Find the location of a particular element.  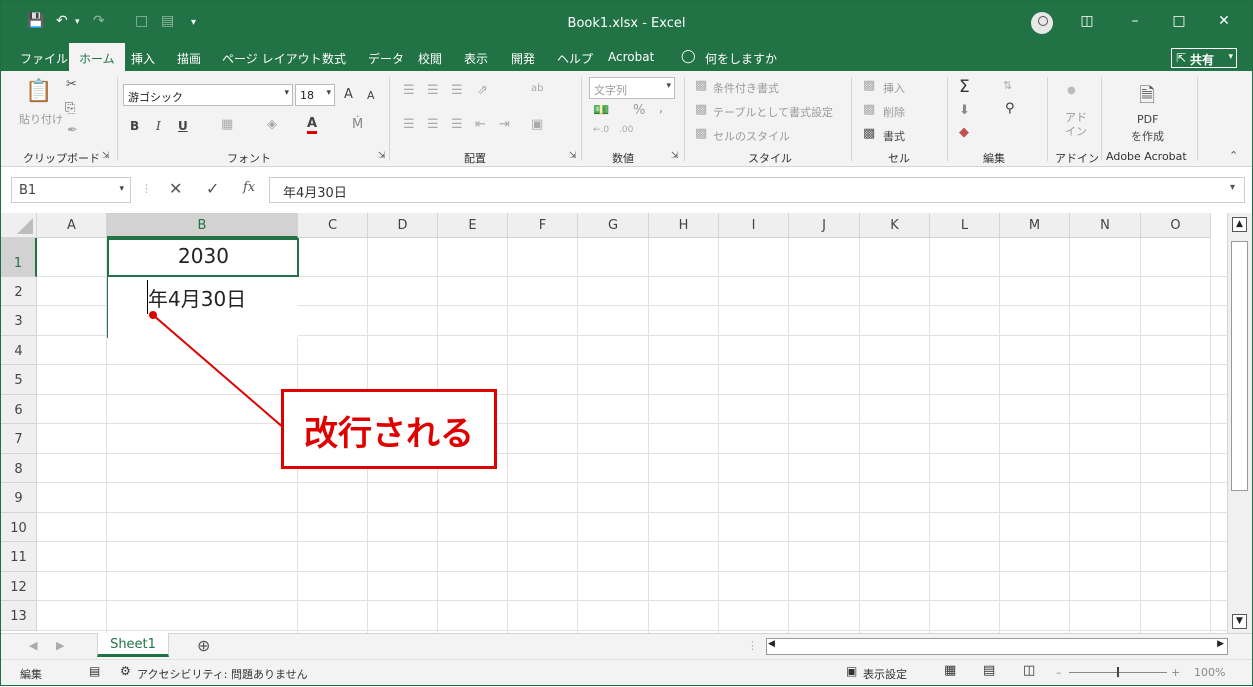

new-sheet-button: ⊕ is located at coordinates (203, 645).